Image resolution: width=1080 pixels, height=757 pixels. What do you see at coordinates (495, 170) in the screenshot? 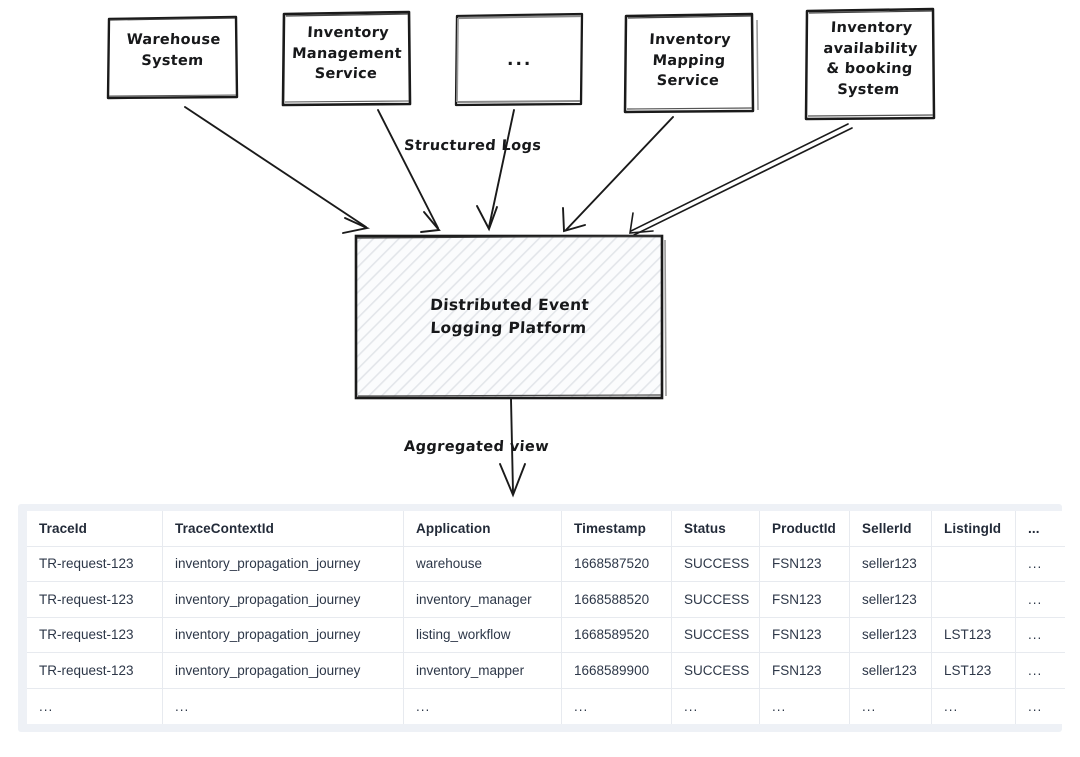
I see `arrow-ellipsis-to-platform` at bounding box center [495, 170].